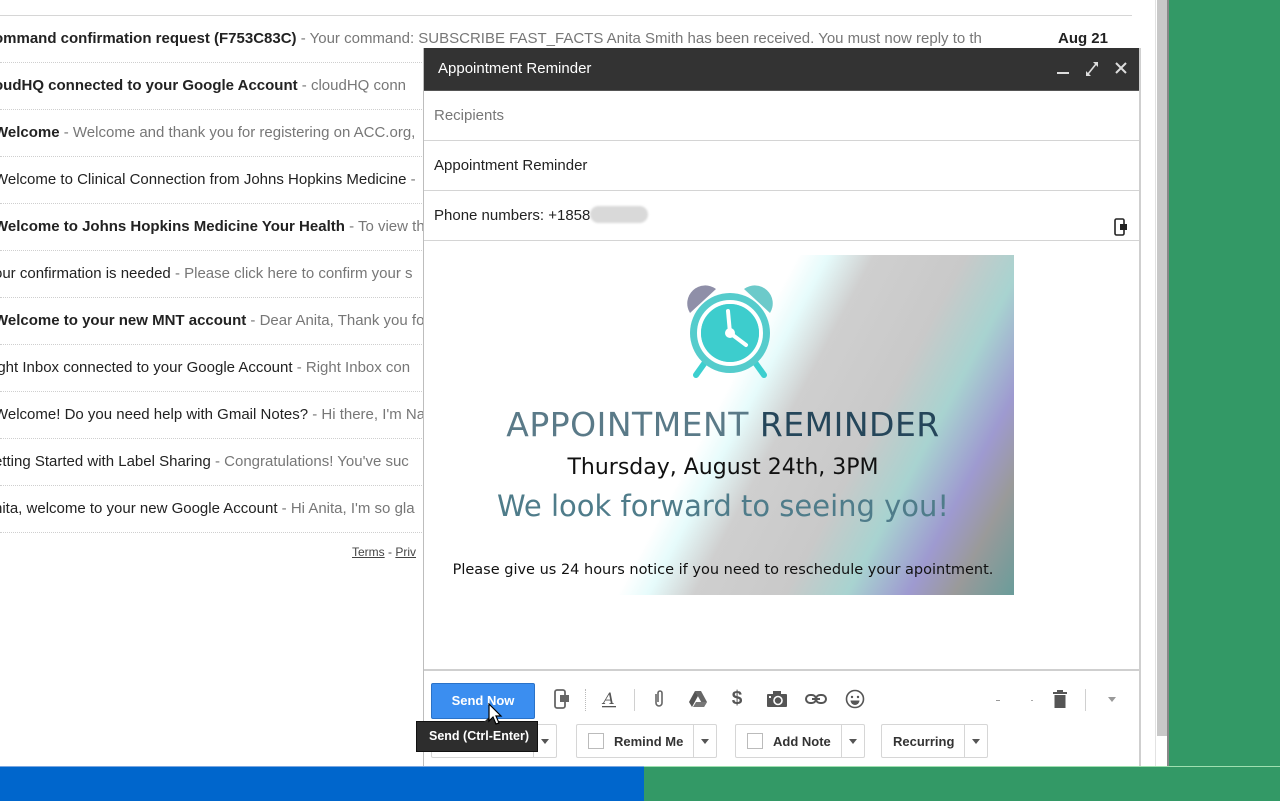 This screenshot has height=801, width=1280. I want to click on recurring-button: Recurring, so click(935, 741).